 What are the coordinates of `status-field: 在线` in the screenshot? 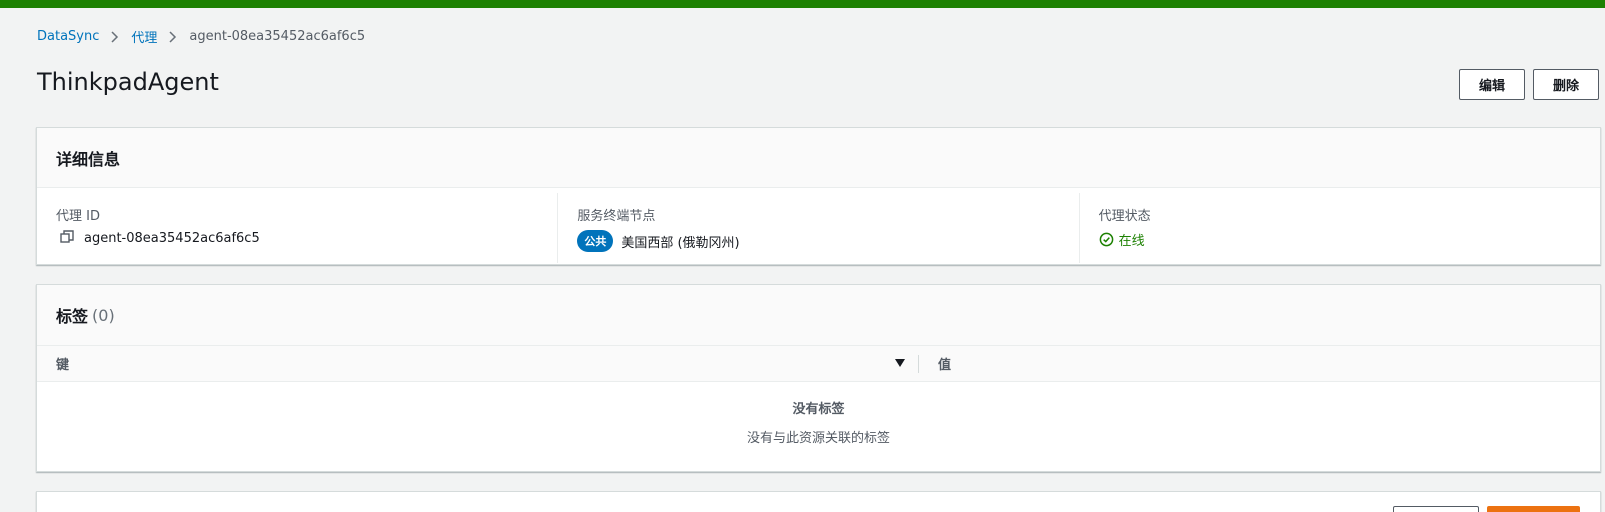 It's located at (1340, 239).